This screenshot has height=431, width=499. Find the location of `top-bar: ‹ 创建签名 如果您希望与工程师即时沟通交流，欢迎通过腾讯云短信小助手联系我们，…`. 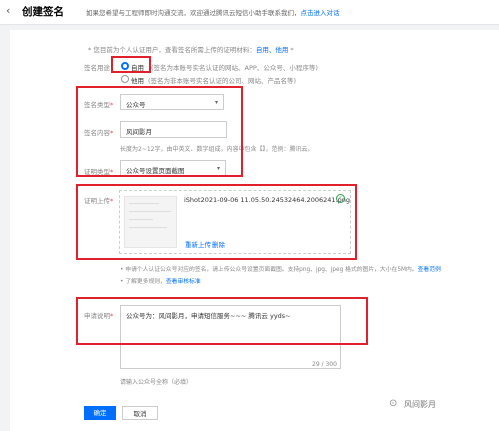

top-bar: ‹ 创建签名 如果您希望与工程师即时沟通交流，欢迎通过腾讯云短信小助手联系我们，… is located at coordinates (249, 12).